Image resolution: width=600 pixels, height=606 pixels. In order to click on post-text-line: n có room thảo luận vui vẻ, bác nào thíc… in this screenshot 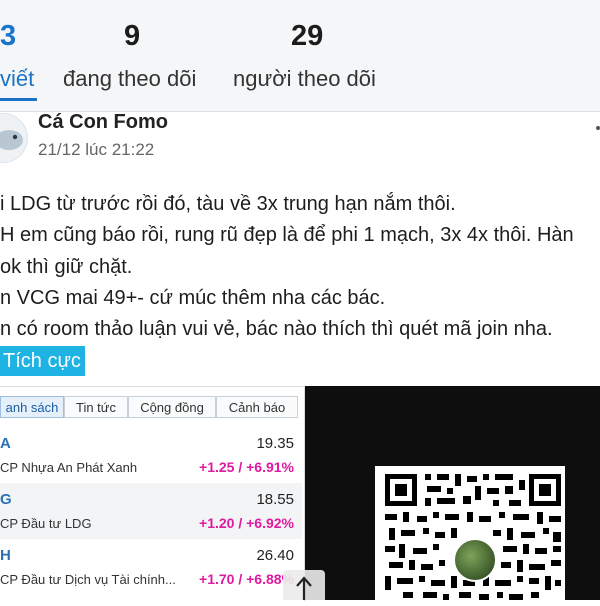, I will do `click(276, 329)`.